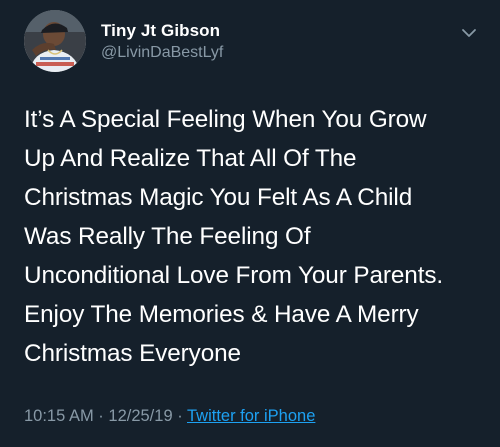 Image resolution: width=500 pixels, height=447 pixels. I want to click on user-handle: @LivinDaBestLyf, so click(162, 53).